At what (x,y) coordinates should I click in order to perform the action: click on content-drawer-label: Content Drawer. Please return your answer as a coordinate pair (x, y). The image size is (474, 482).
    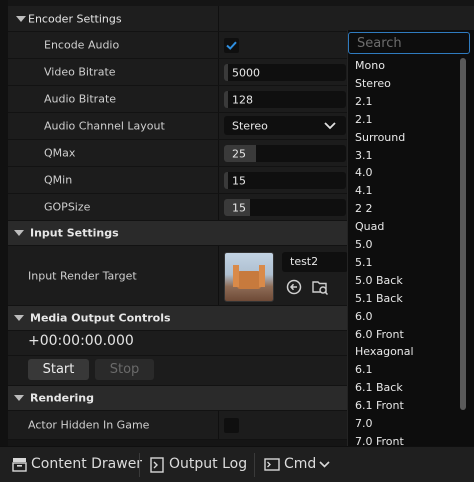
    Looking at the image, I should click on (87, 464).